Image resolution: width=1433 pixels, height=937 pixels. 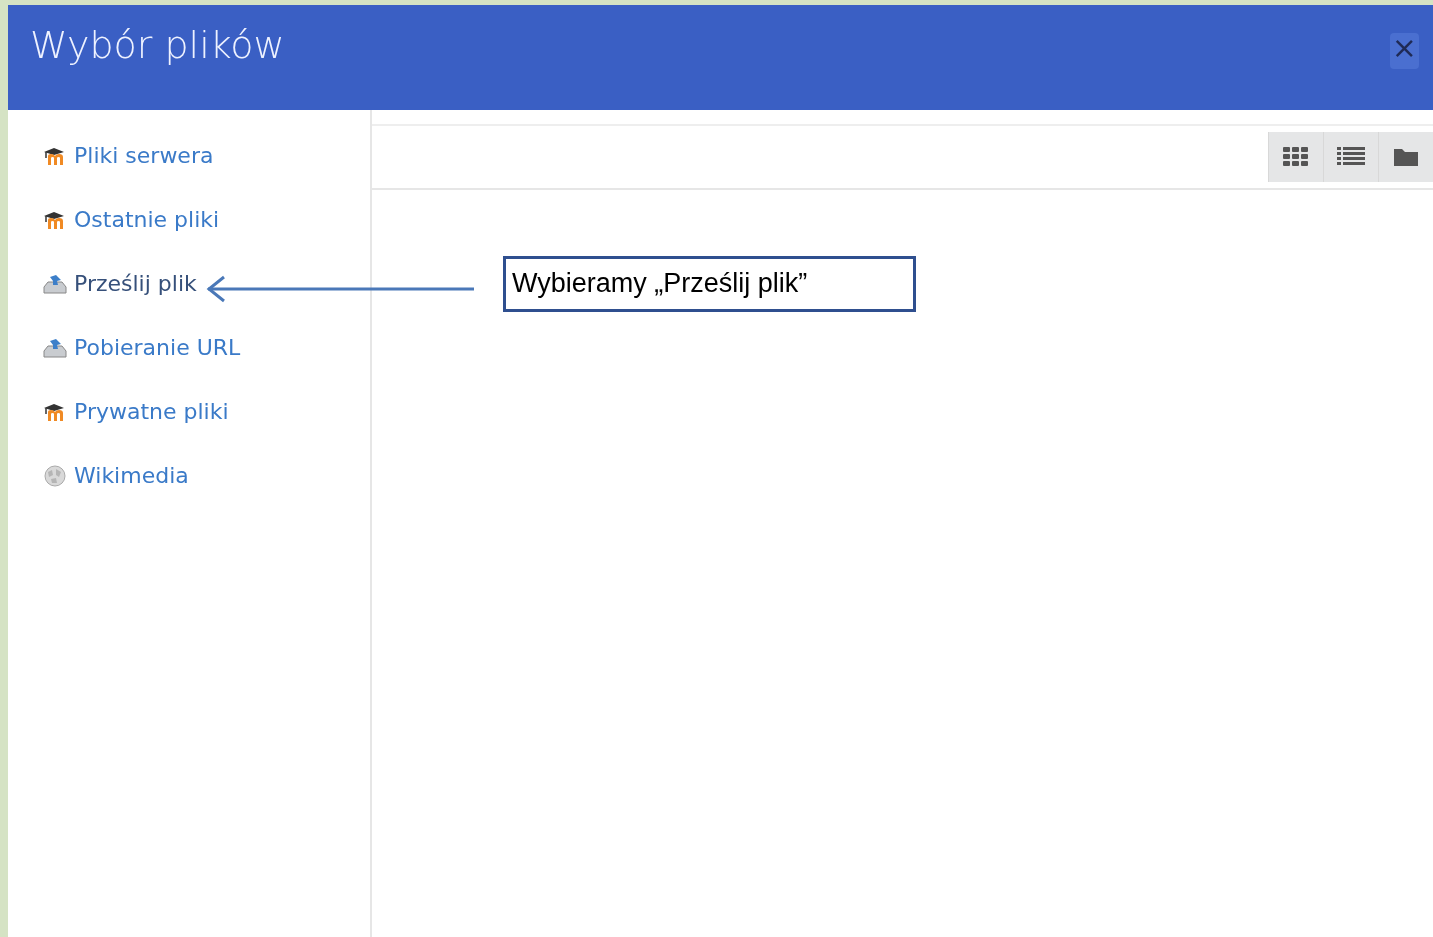 What do you see at coordinates (206, 412) in the screenshot?
I see `repository-link: Prywatne pliki` at bounding box center [206, 412].